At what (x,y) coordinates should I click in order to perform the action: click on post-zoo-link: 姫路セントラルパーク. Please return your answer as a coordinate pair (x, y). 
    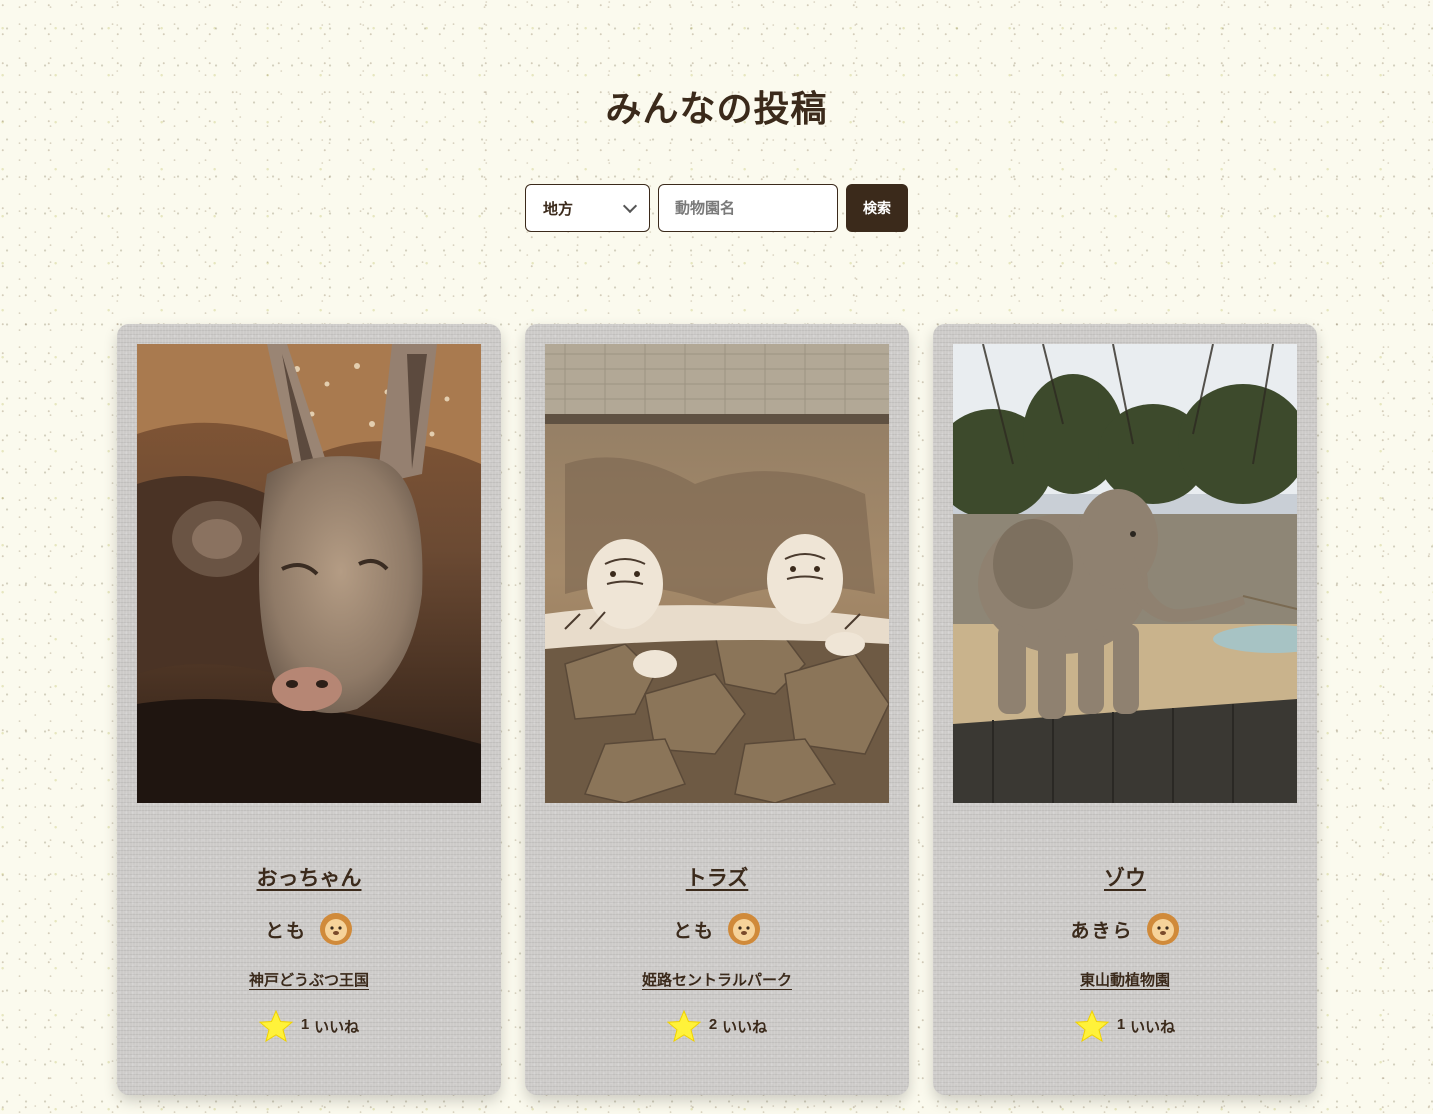
    Looking at the image, I should click on (717, 979).